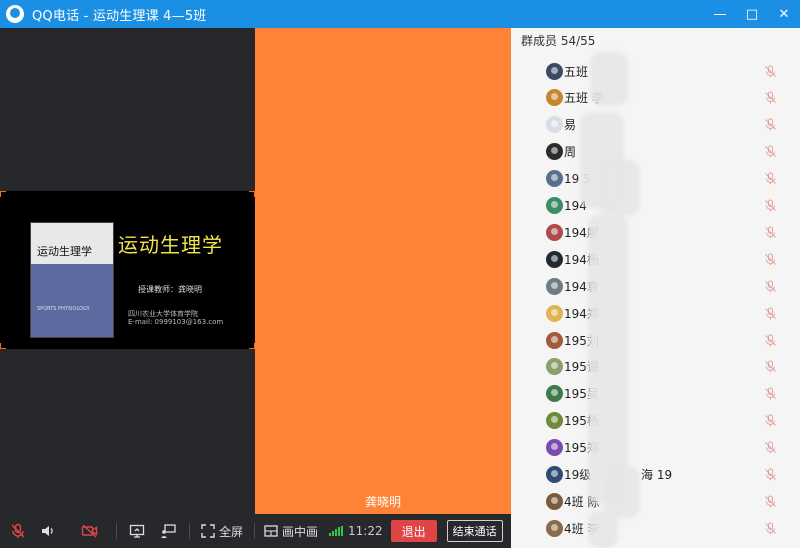 The width and height of the screenshot is (800, 548). I want to click on member-row: 194, so click(655, 206).